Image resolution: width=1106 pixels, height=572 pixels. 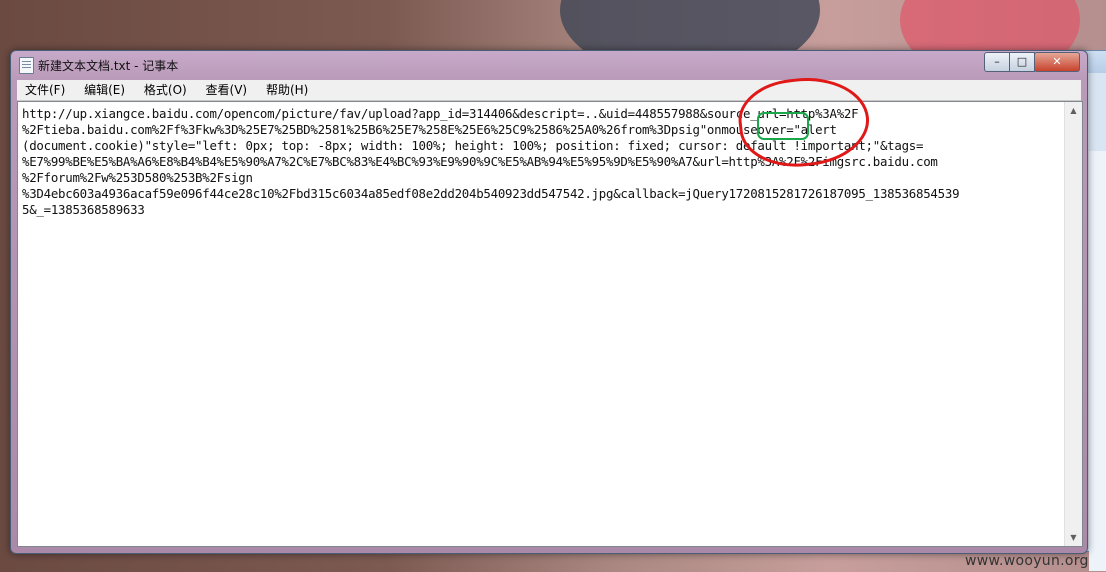 I want to click on notepad-icon, so click(x=26, y=65).